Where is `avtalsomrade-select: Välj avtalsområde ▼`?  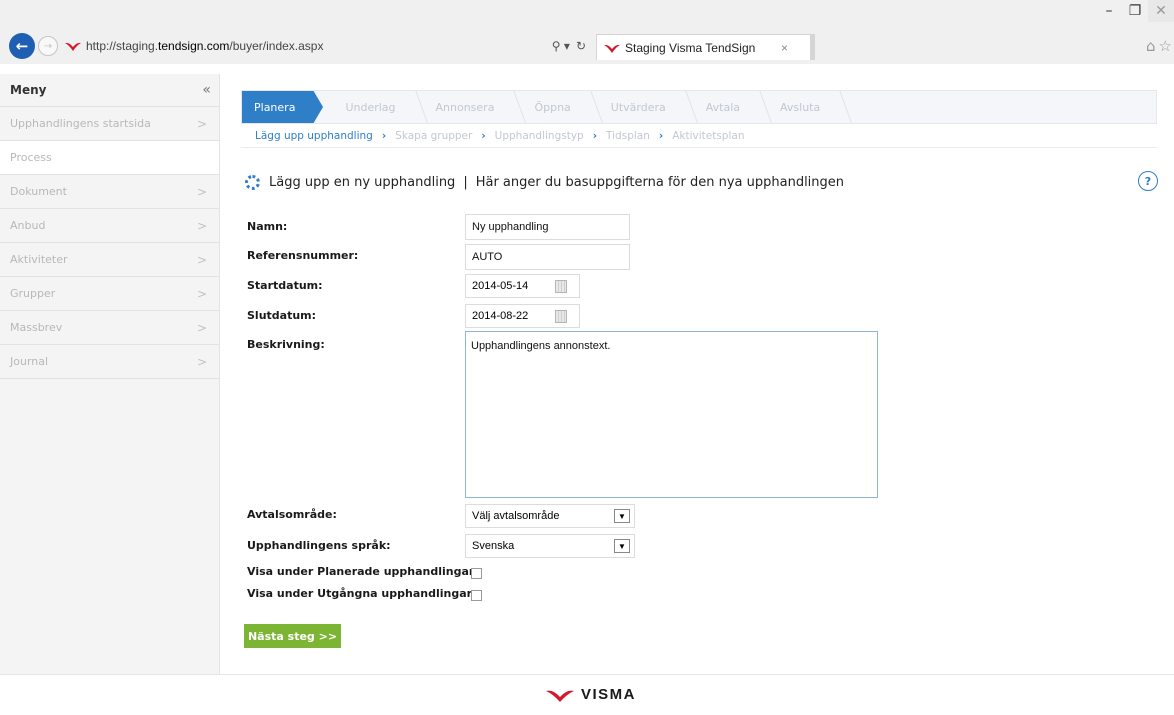
avtalsomrade-select: Välj avtalsområde ▼ is located at coordinates (550, 516).